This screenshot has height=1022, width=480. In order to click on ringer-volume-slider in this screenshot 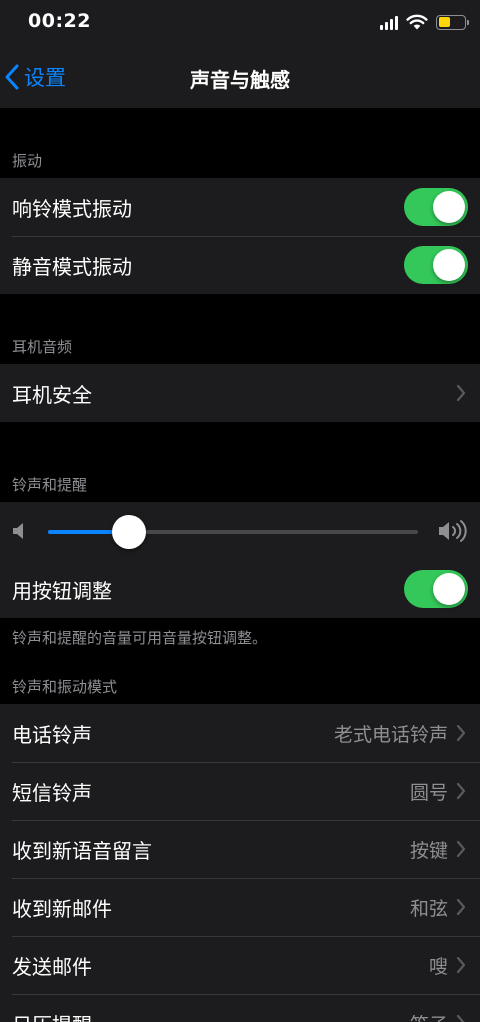, I will do `click(233, 532)`.